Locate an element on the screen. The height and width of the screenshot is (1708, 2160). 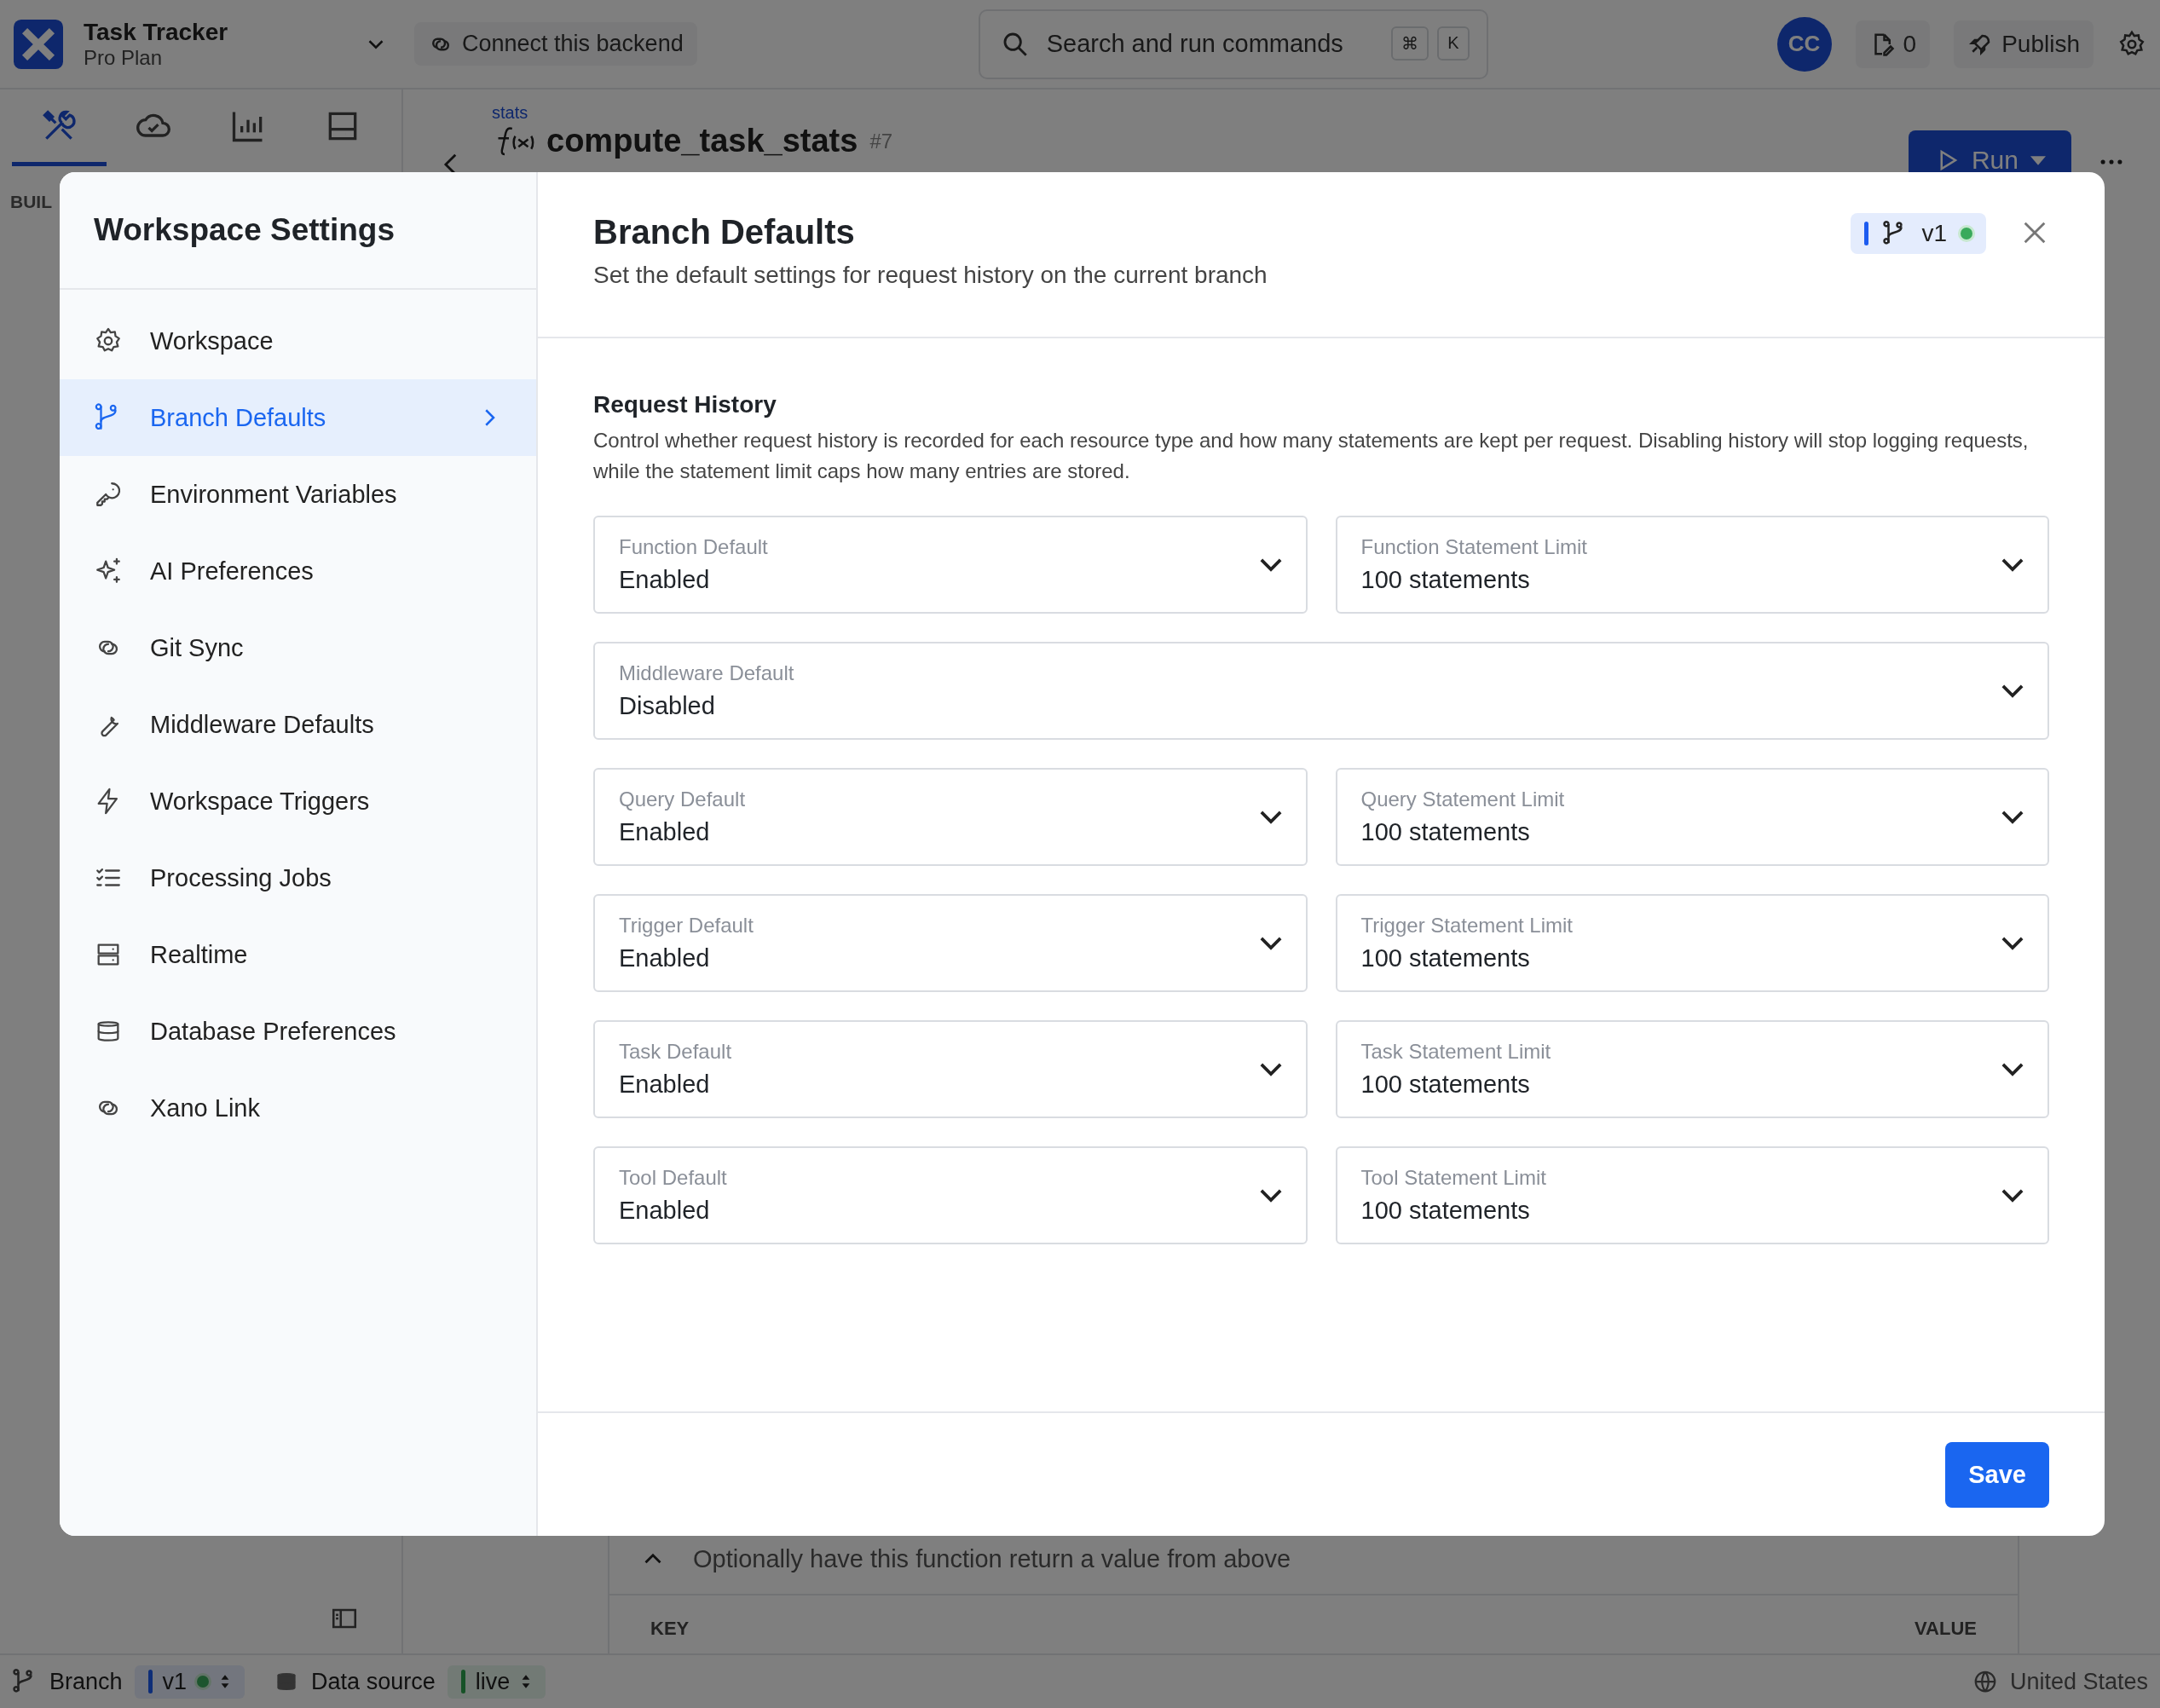
select-field: Middleware Default Disabled is located at coordinates (1321, 691).